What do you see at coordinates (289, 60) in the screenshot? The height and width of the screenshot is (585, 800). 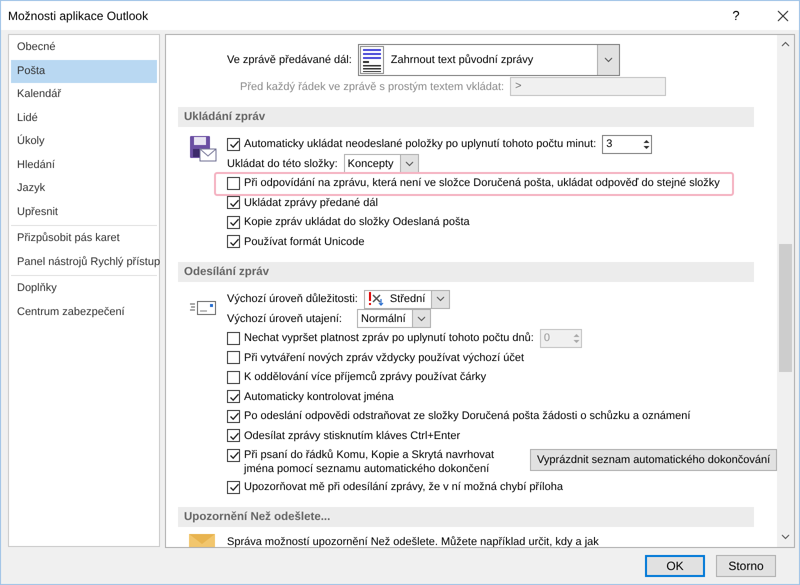 I see `field-label: Ve zprávě předávané dál:` at bounding box center [289, 60].